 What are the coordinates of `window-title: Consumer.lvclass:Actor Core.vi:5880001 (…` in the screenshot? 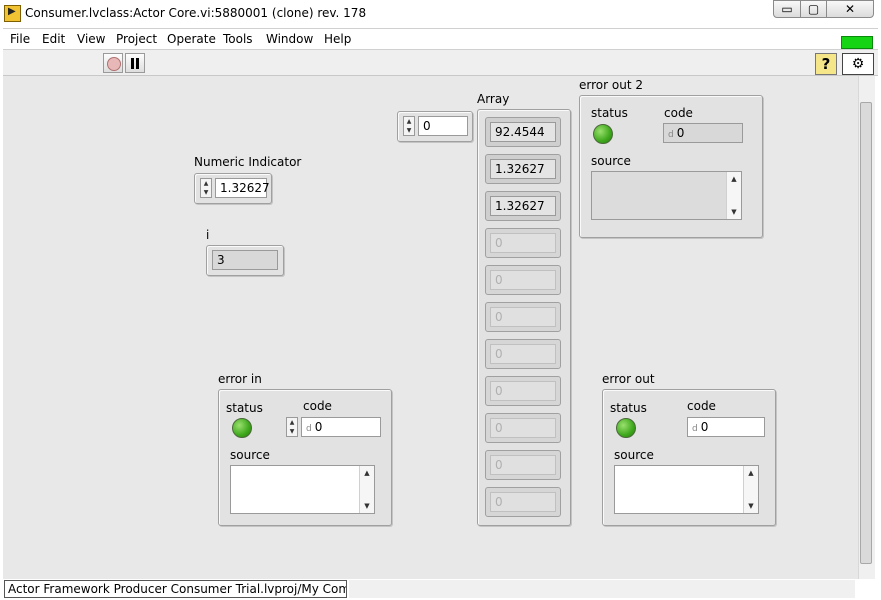 It's located at (196, 13).